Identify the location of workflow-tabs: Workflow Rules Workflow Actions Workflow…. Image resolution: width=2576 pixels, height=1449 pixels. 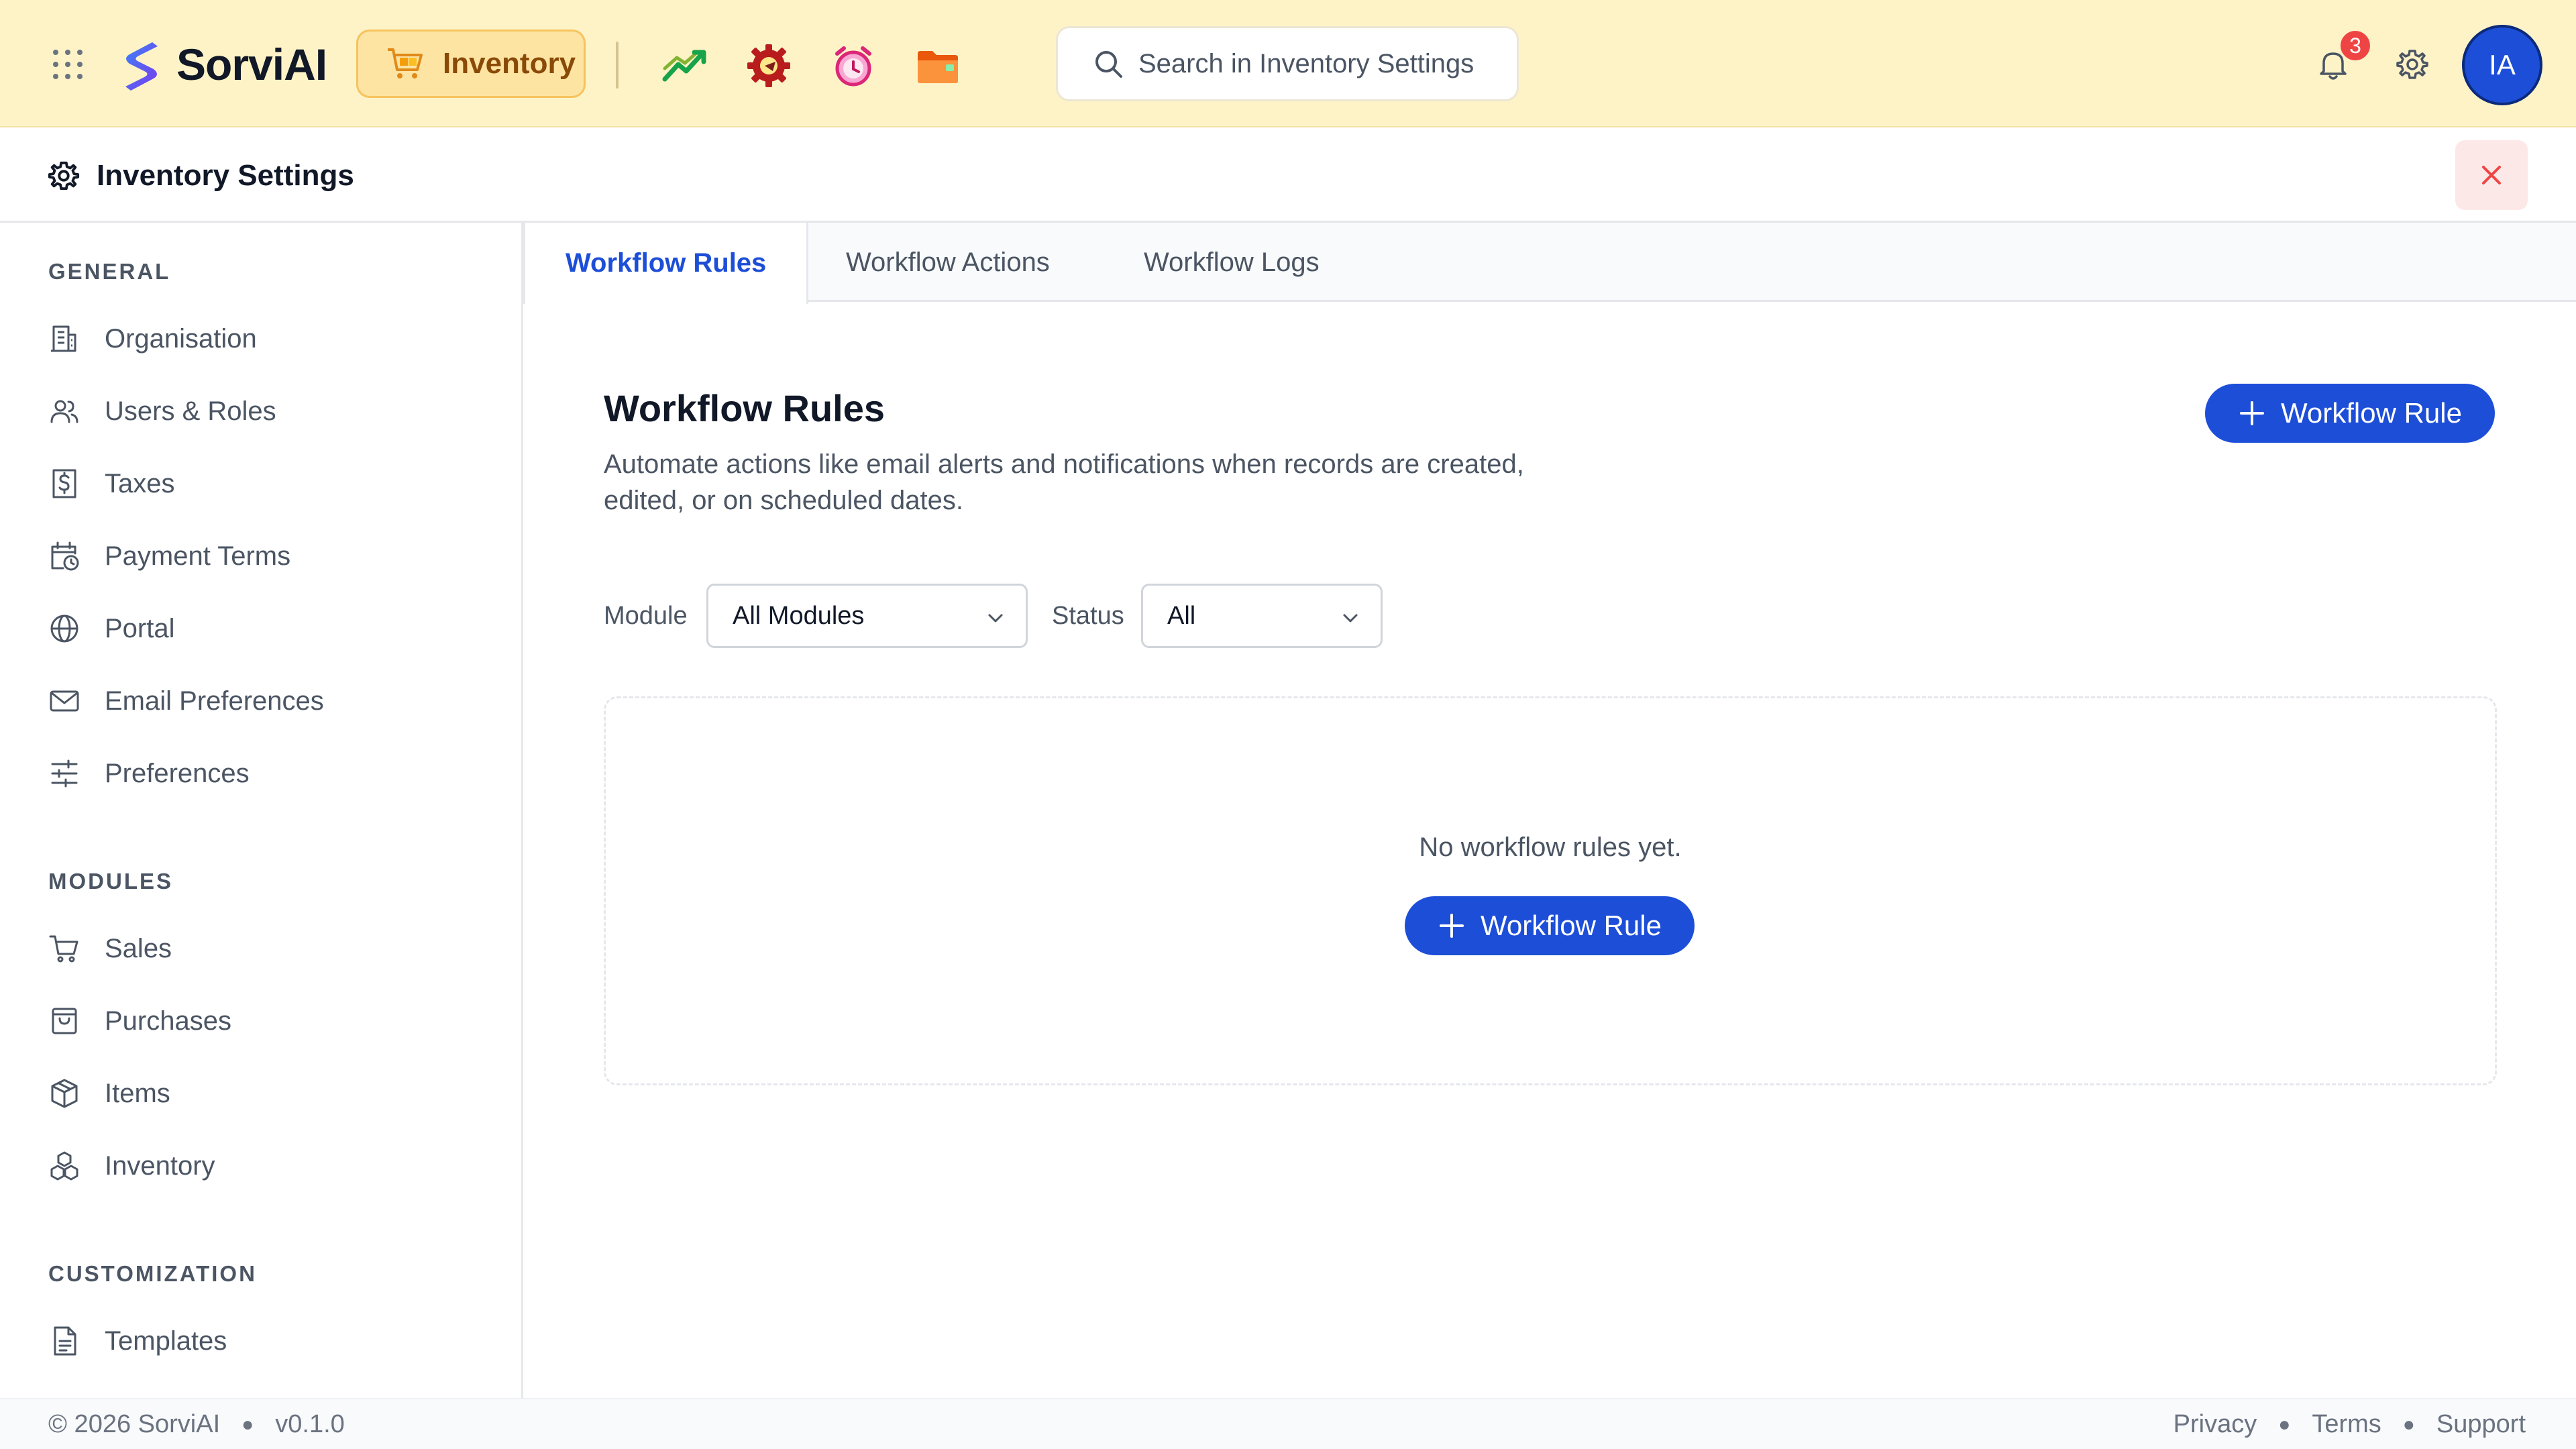
(1549, 263).